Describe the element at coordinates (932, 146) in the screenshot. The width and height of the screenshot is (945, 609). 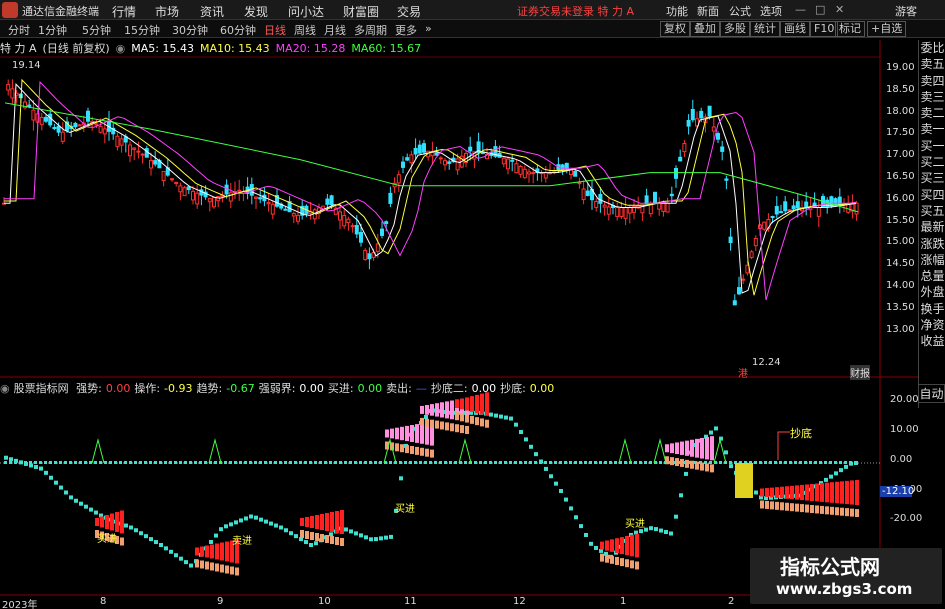
I see `side-item: 买一` at that location.